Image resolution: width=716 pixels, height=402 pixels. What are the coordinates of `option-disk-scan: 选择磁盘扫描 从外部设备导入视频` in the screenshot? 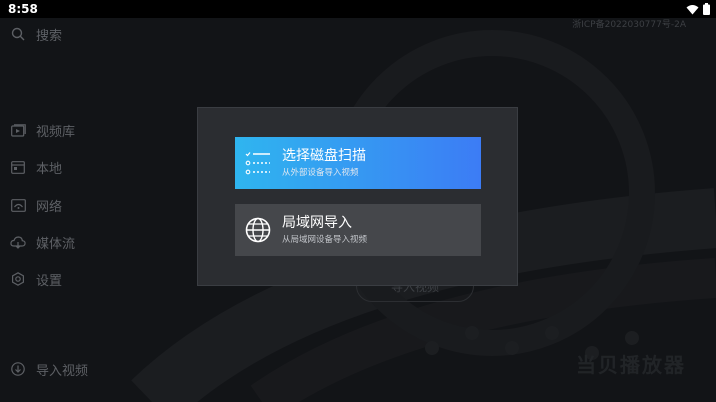 It's located at (358, 163).